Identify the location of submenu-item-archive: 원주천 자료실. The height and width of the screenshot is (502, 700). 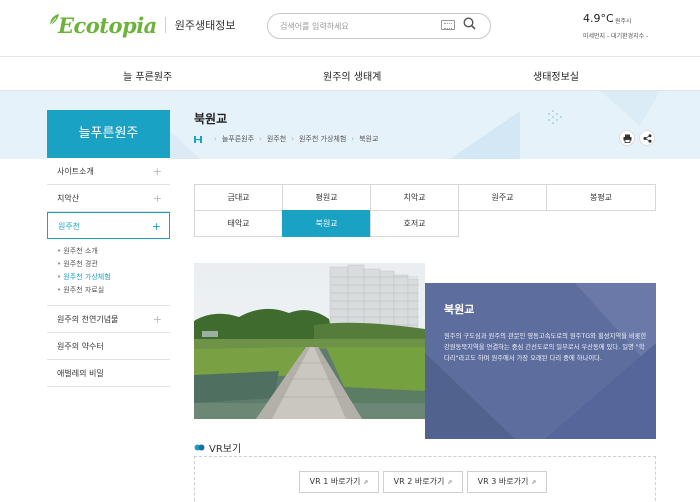
(113, 290).